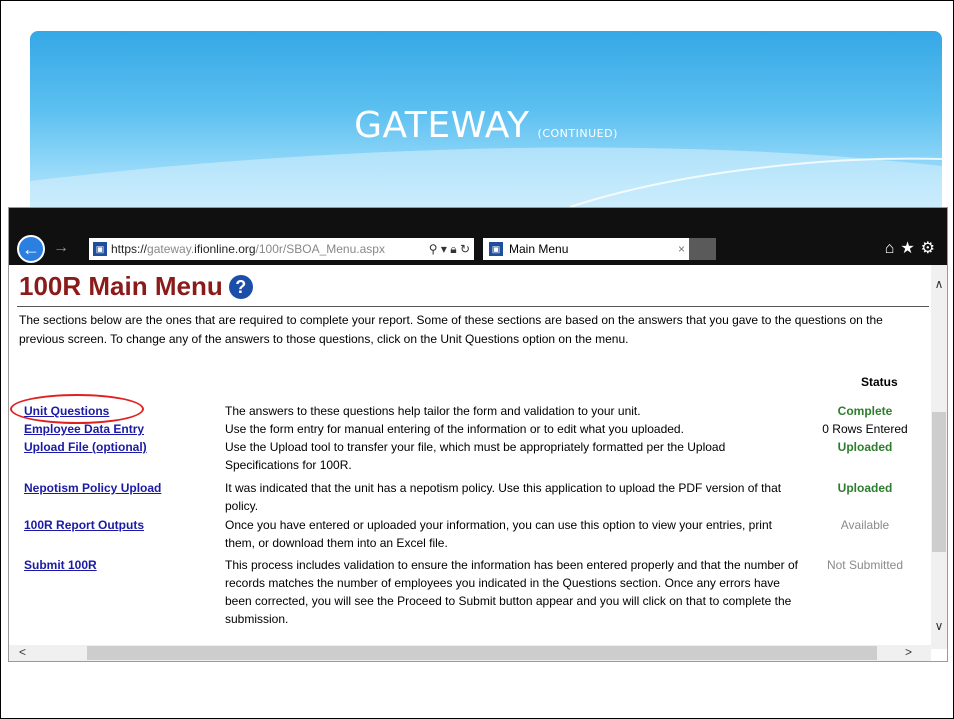 This screenshot has height=719, width=954. I want to click on slide-title-text: GATEWAY, so click(442, 125).